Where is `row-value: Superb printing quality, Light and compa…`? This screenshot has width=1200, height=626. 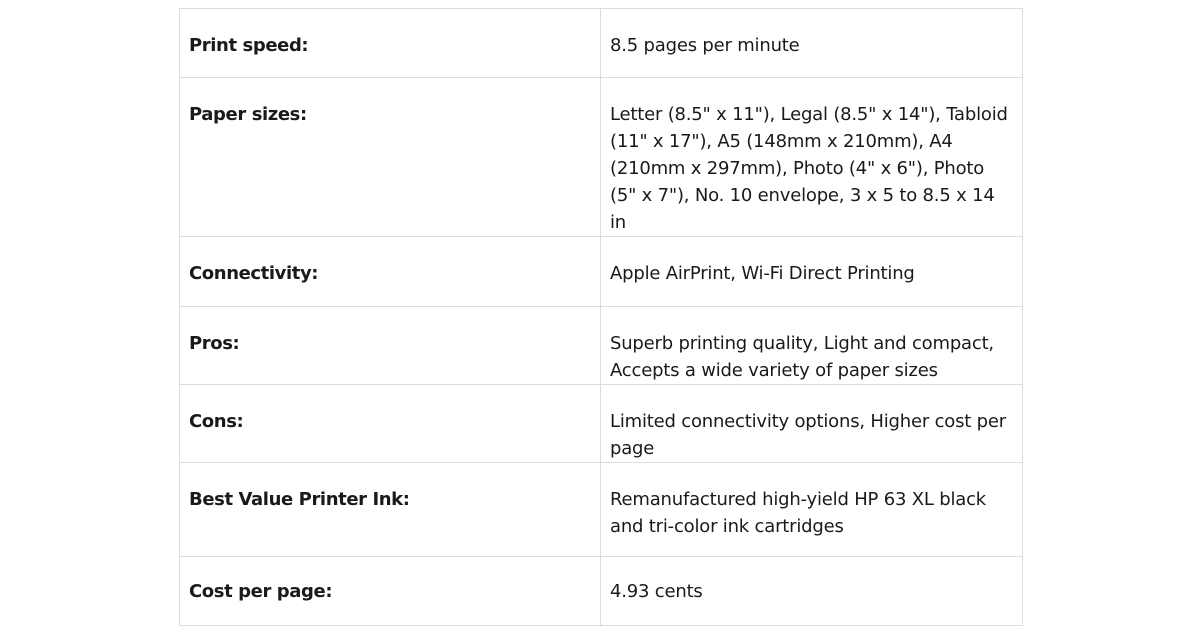
row-value: Superb printing quality, Light and compa… is located at coordinates (811, 345).